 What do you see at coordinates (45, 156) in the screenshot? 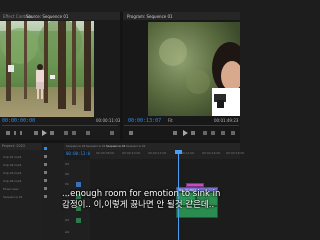
I see `ripple-edit-tool-icon` at bounding box center [45, 156].